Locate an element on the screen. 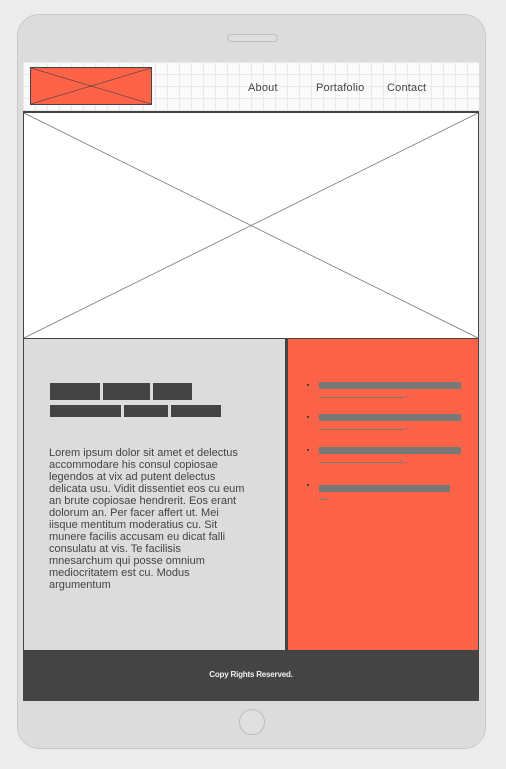 This screenshot has width=506, height=769. nav-link-portafolio: Portafolio is located at coordinates (340, 88).